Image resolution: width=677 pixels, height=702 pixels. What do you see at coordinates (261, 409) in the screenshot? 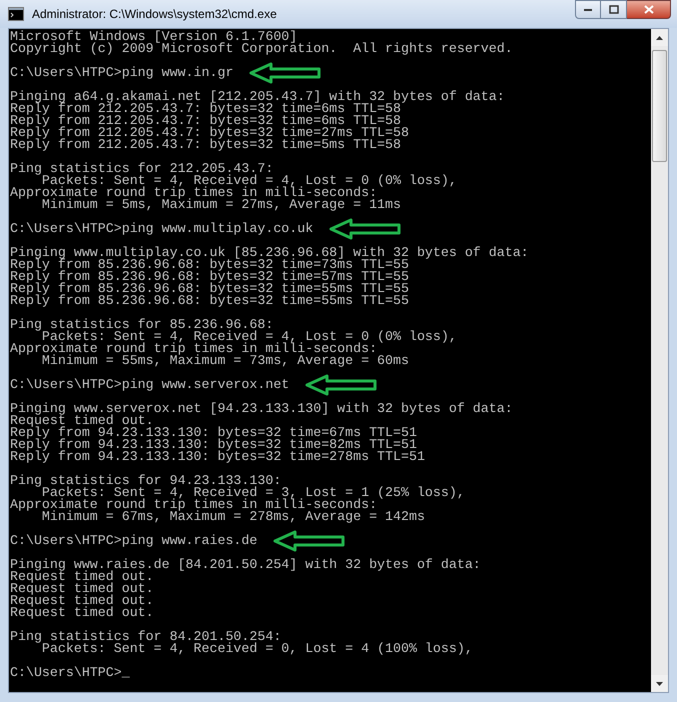
I see `console-line: Pinging www.serverox.net [94.23.133.130] with 32 bytes of data:` at bounding box center [261, 409].